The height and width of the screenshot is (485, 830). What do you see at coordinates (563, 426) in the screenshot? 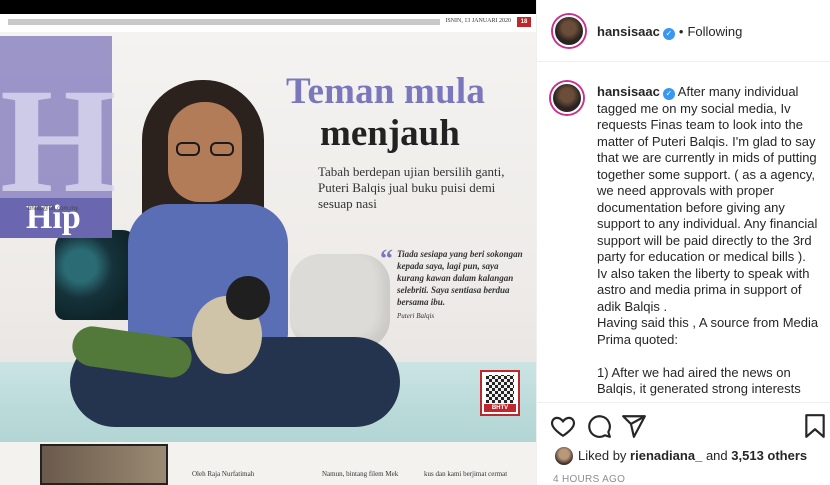
I see `heart-icon` at bounding box center [563, 426].